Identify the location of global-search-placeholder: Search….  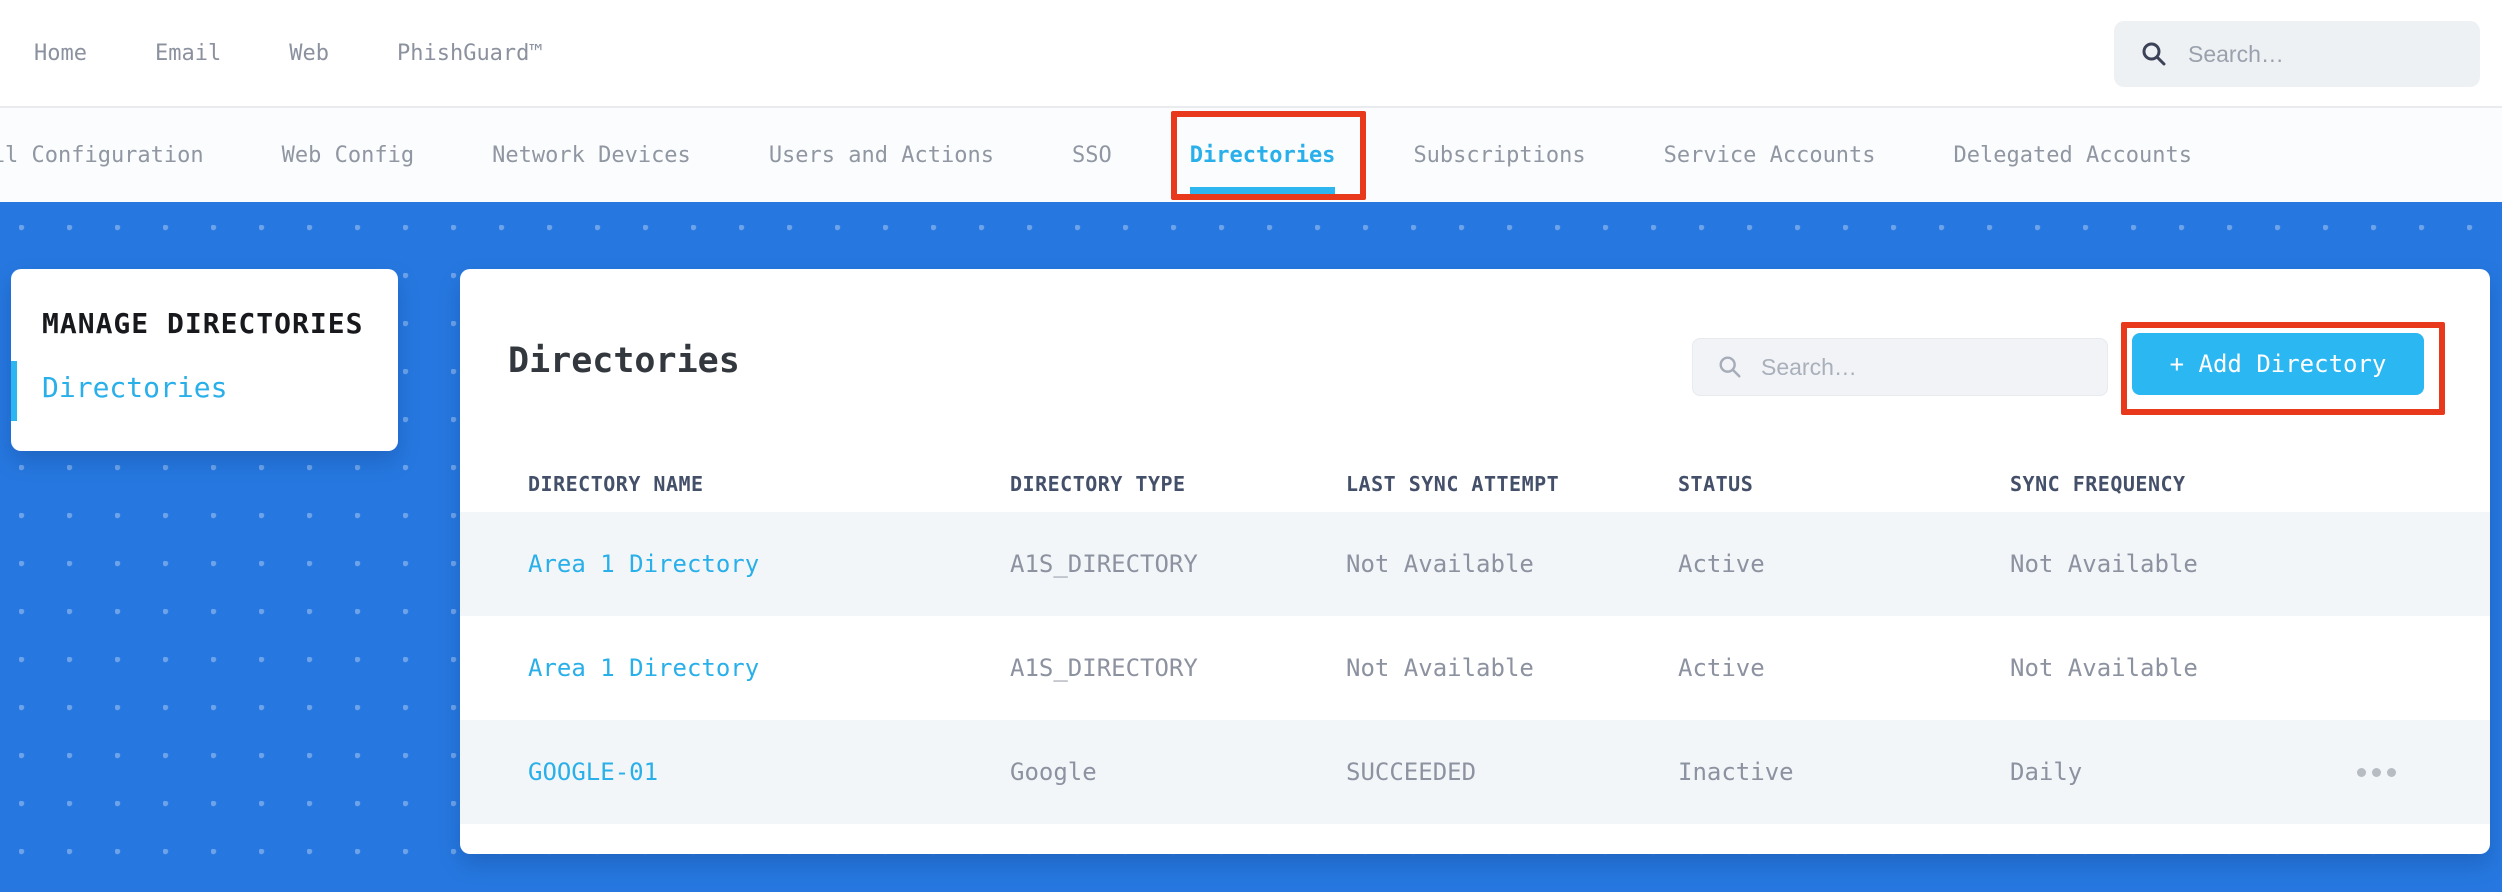
(2236, 53).